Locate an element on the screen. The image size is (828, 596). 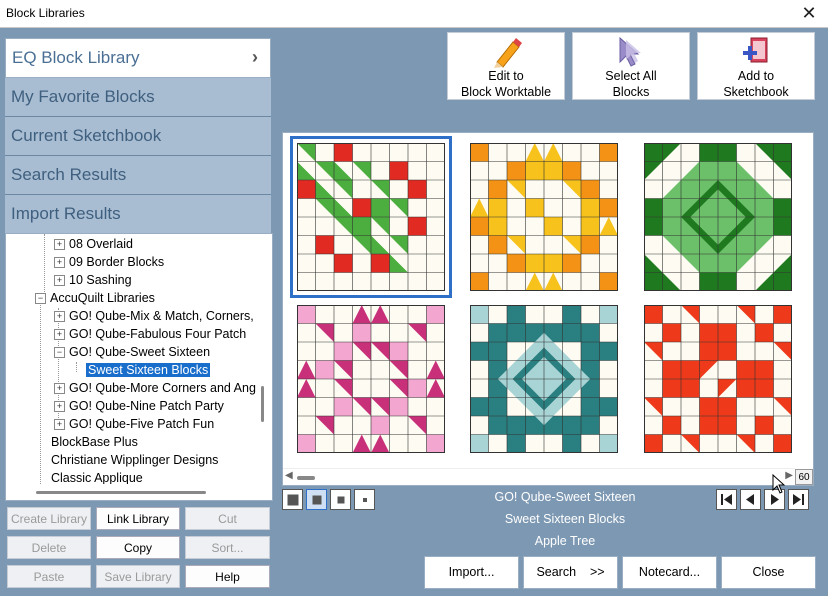
tab-label: Import Results is located at coordinates (66, 213).